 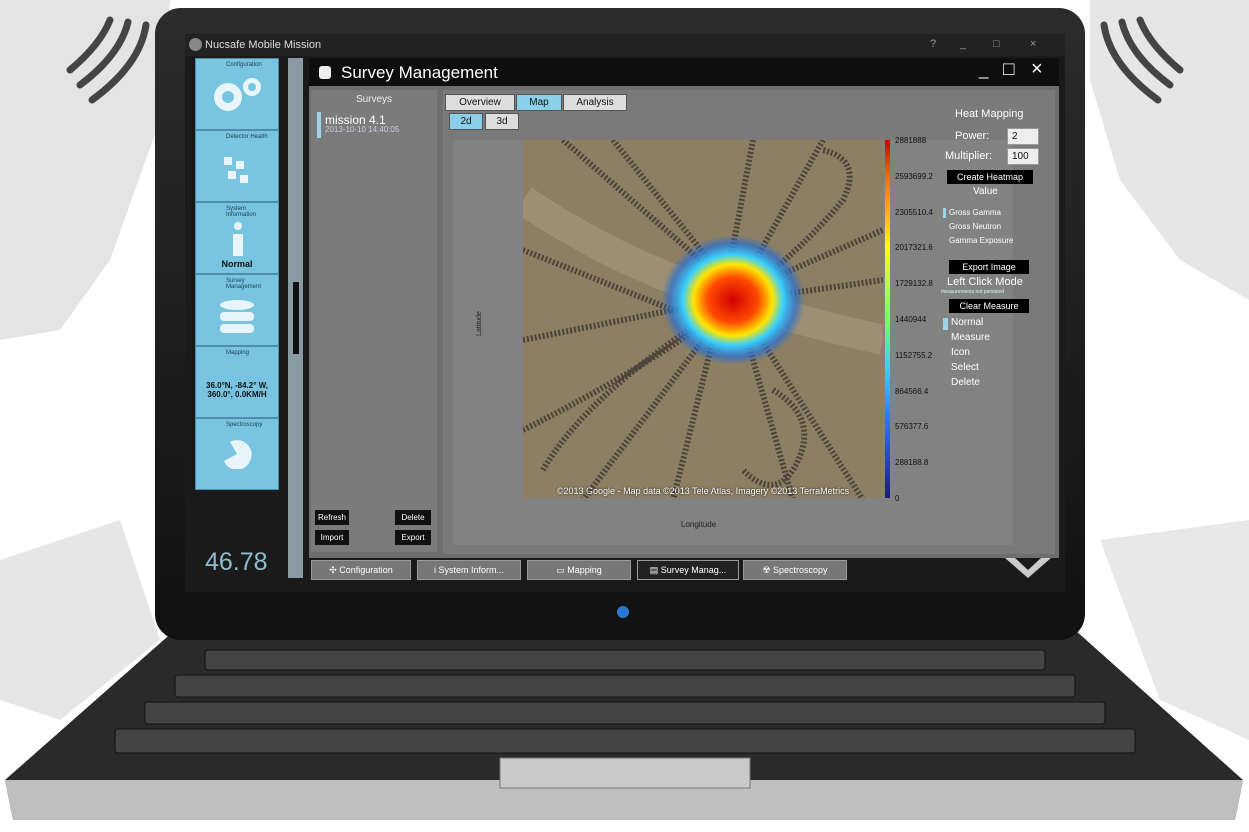 I want to click on mode-icon: Icon, so click(x=960, y=352).